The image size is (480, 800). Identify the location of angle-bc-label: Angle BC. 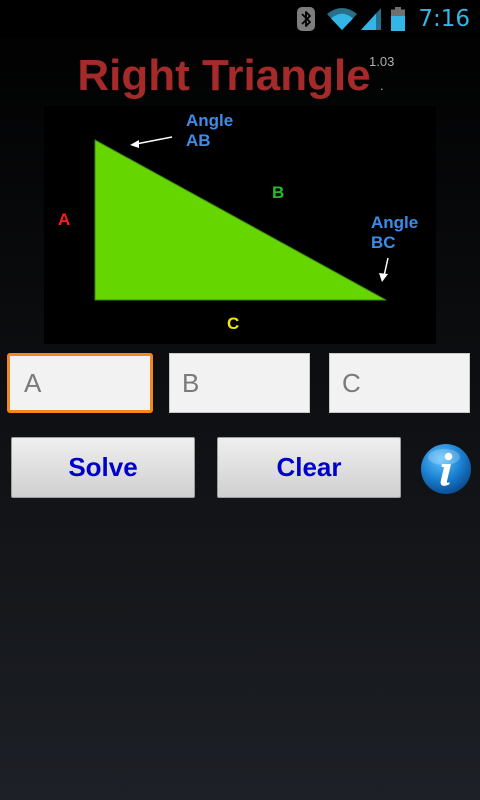
(395, 232).